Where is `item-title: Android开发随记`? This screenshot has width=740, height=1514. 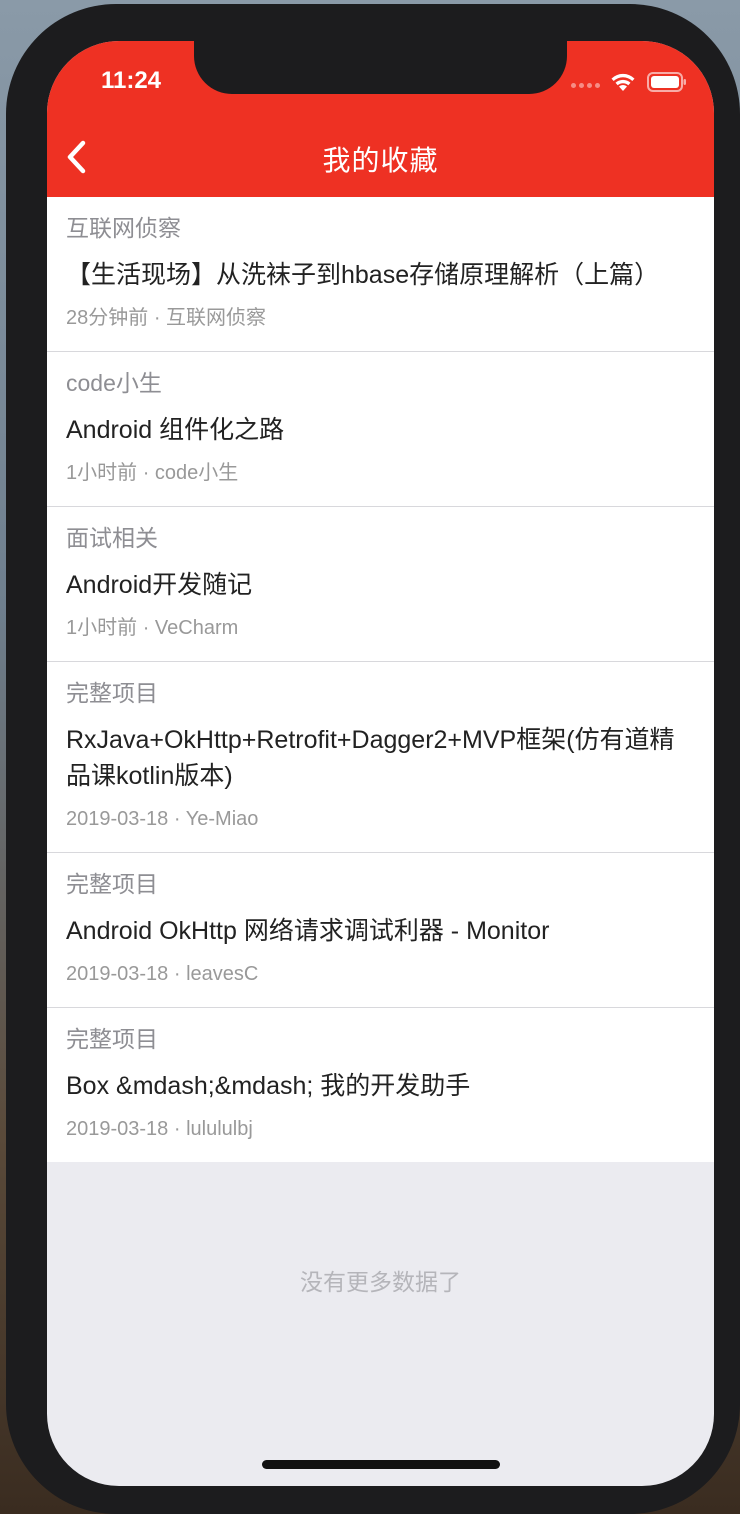
item-title: Android开发随记 is located at coordinates (159, 585).